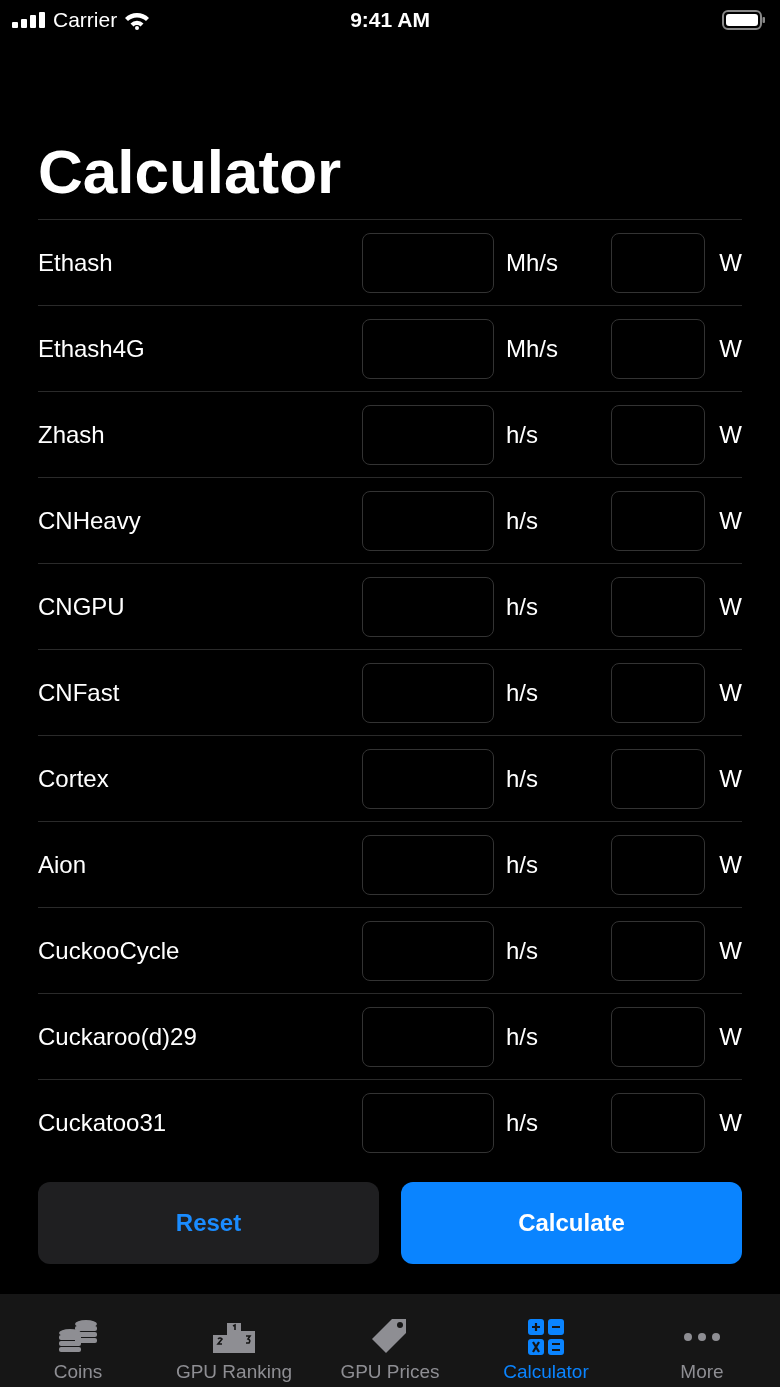 Image resolution: width=780 pixels, height=1387 pixels. What do you see at coordinates (571, 1223) in the screenshot?
I see `calculate-button: Calculate` at bounding box center [571, 1223].